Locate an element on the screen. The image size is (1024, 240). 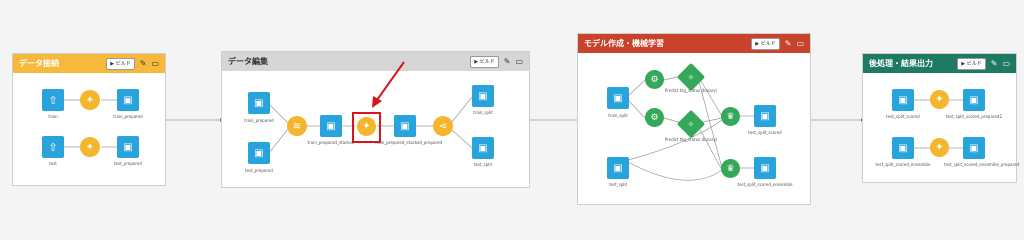
dataset-test-split-scored-prepared2-node: ▣ is located at coordinates (974, 100).